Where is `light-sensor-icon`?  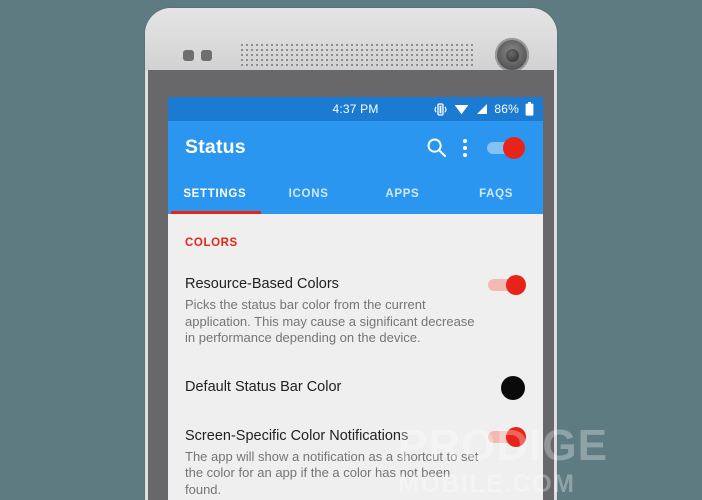
light-sensor-icon is located at coordinates (206, 55).